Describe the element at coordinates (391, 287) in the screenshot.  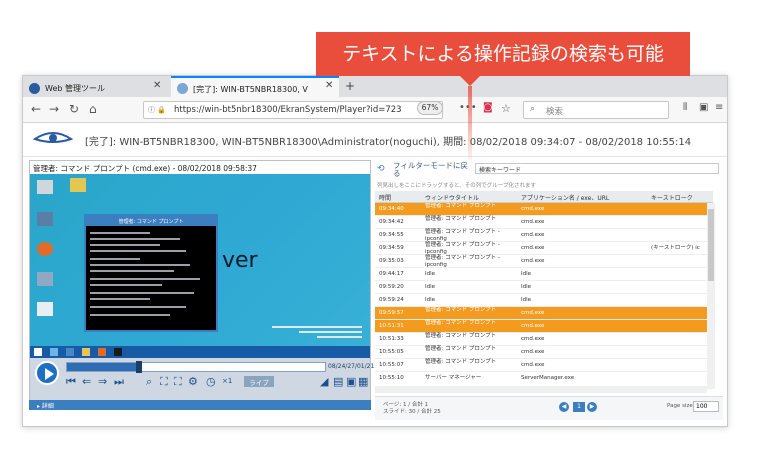
I see `cell-time: 09:59:20` at that location.